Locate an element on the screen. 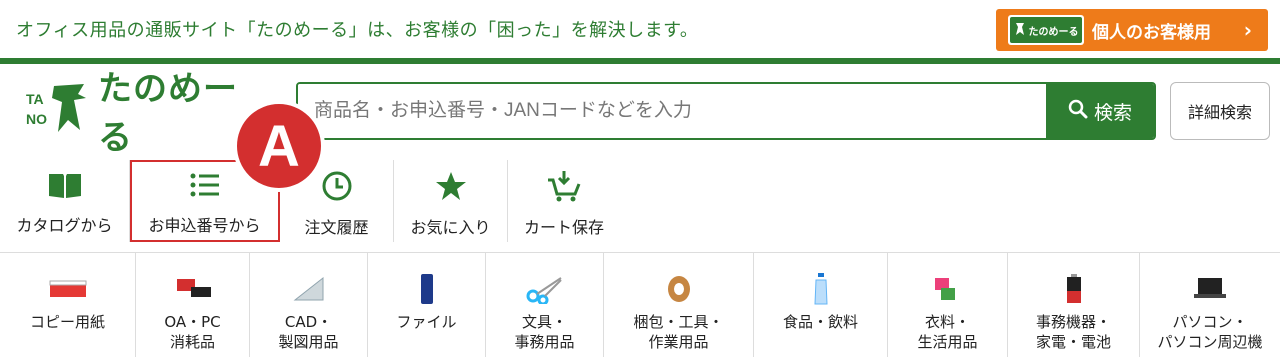 The height and width of the screenshot is (357, 1280). quicknav-label: カタログから is located at coordinates (64, 225).